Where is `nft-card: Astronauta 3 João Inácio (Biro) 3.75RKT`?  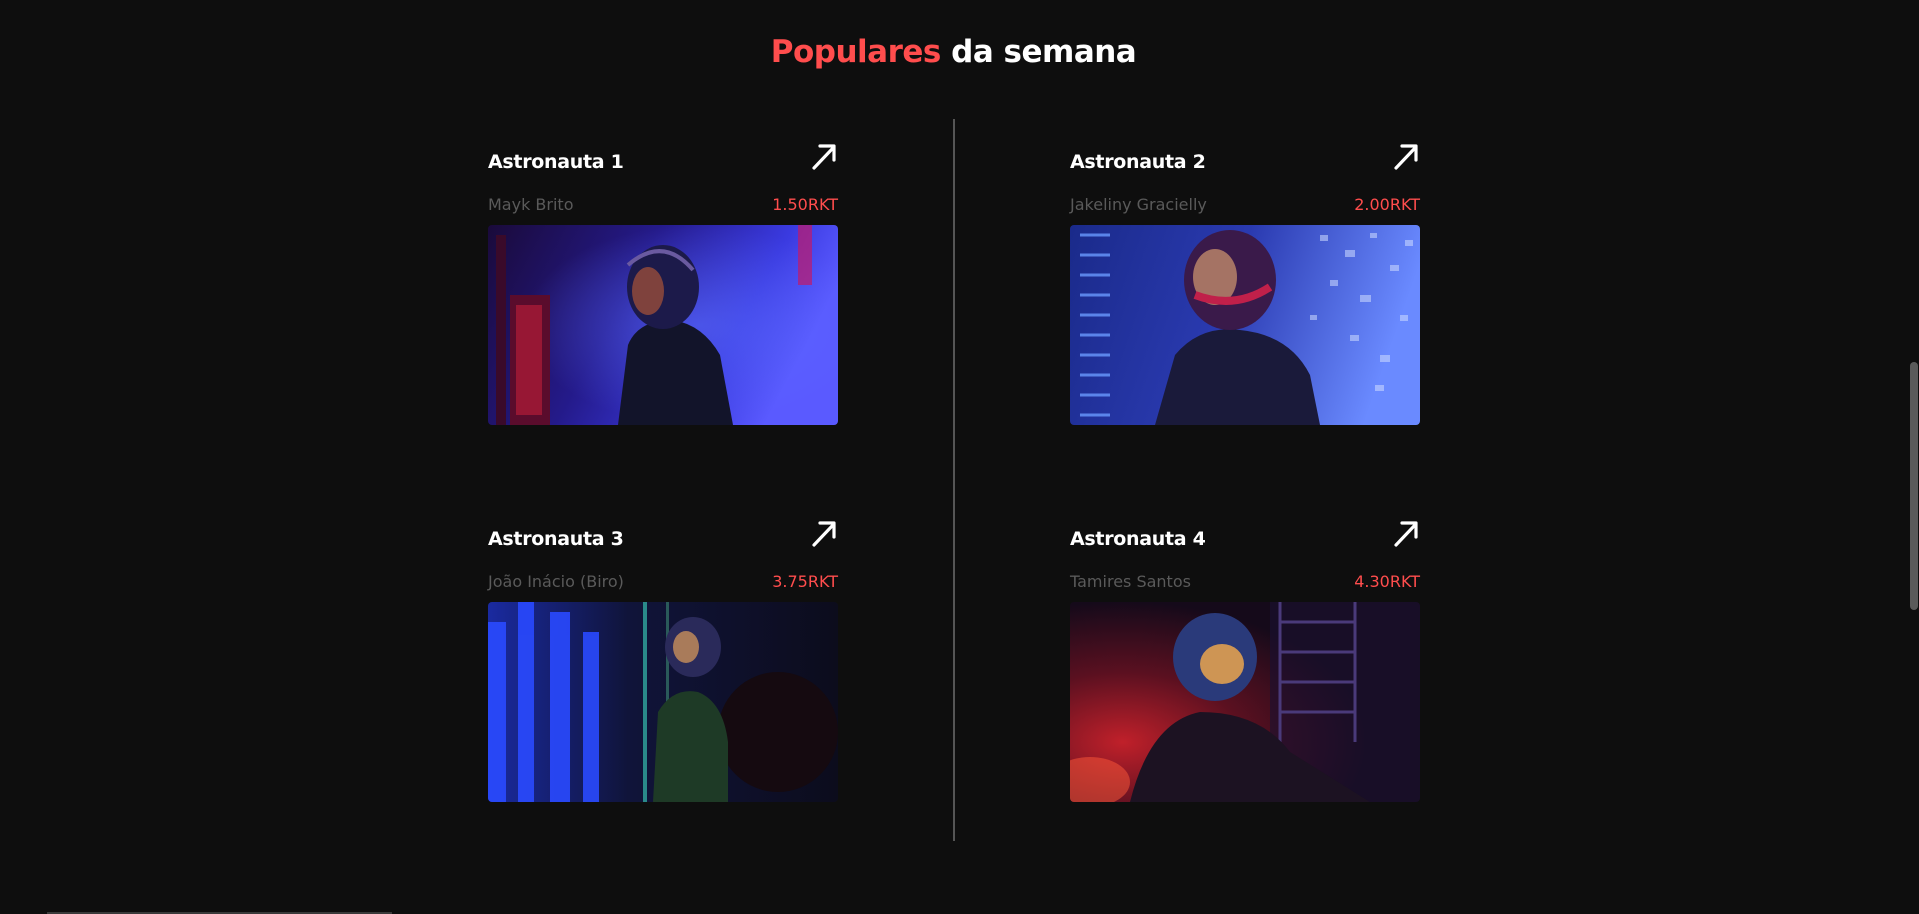 nft-card: Astronauta 3 João Inácio (Biro) 3.75RKT is located at coordinates (663, 660).